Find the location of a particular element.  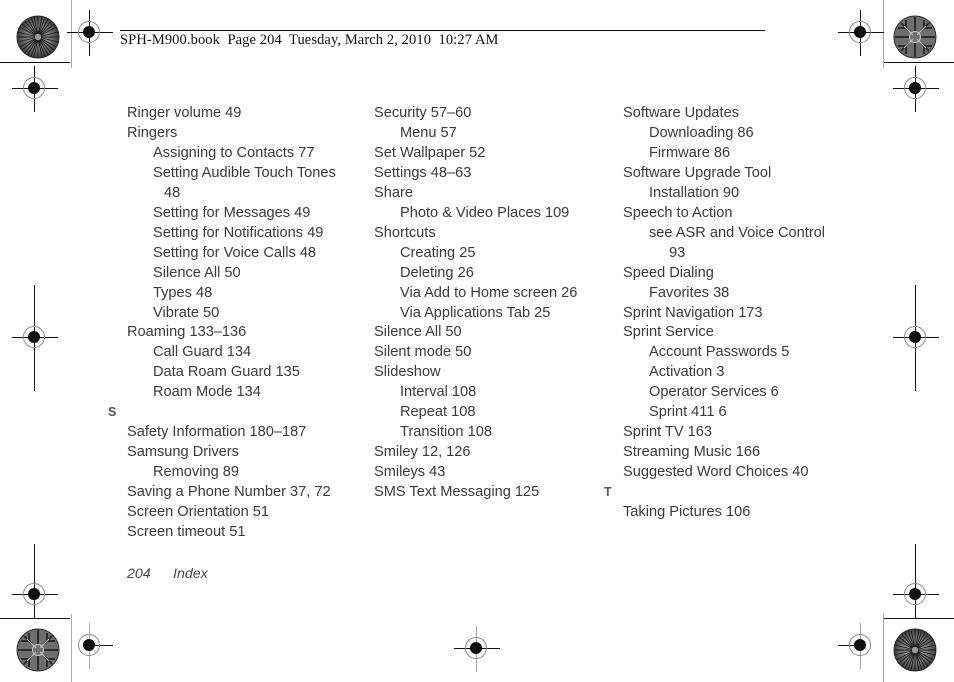

index-entry-main: Smileys 43 is located at coordinates (410, 472).